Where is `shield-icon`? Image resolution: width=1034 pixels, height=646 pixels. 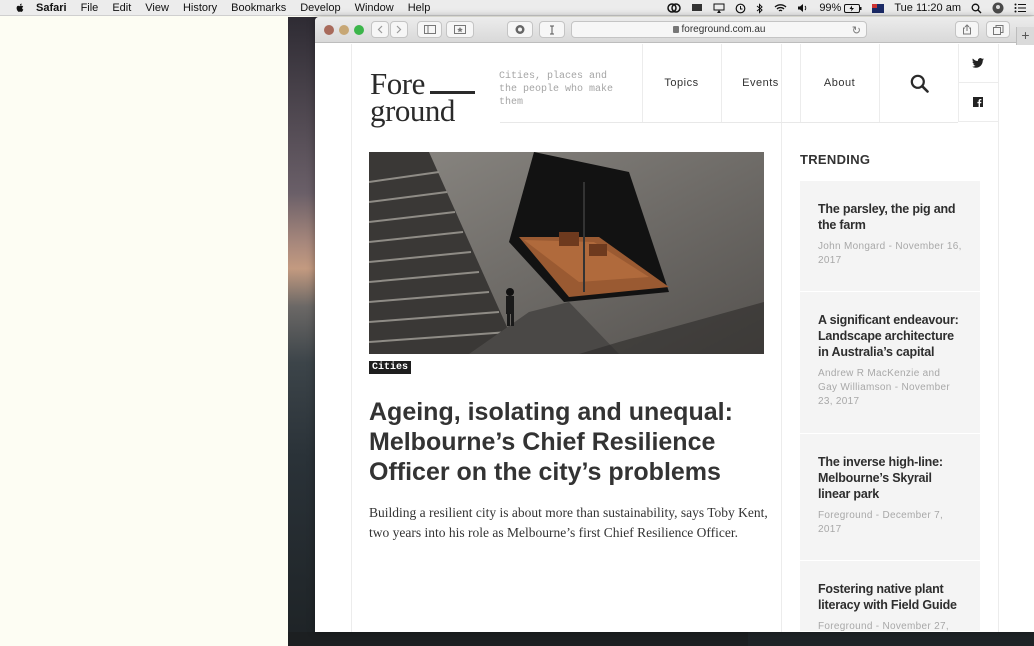
shield-icon is located at coordinates (520, 29).